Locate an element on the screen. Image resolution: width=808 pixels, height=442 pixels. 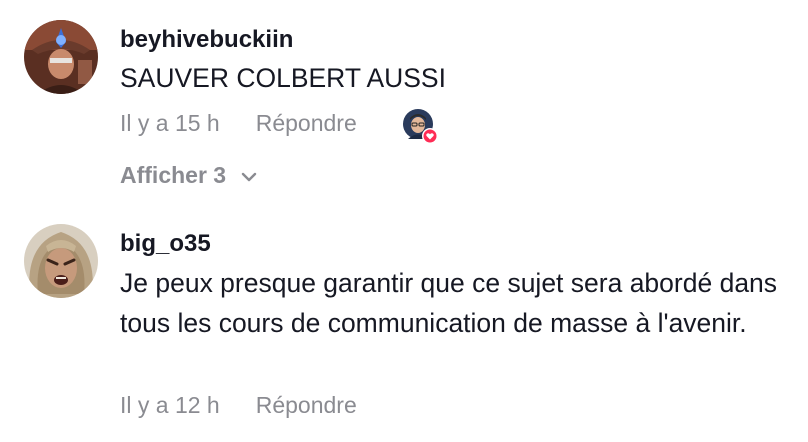
show-replies-button: Afficher 3 is located at coordinates (189, 175).